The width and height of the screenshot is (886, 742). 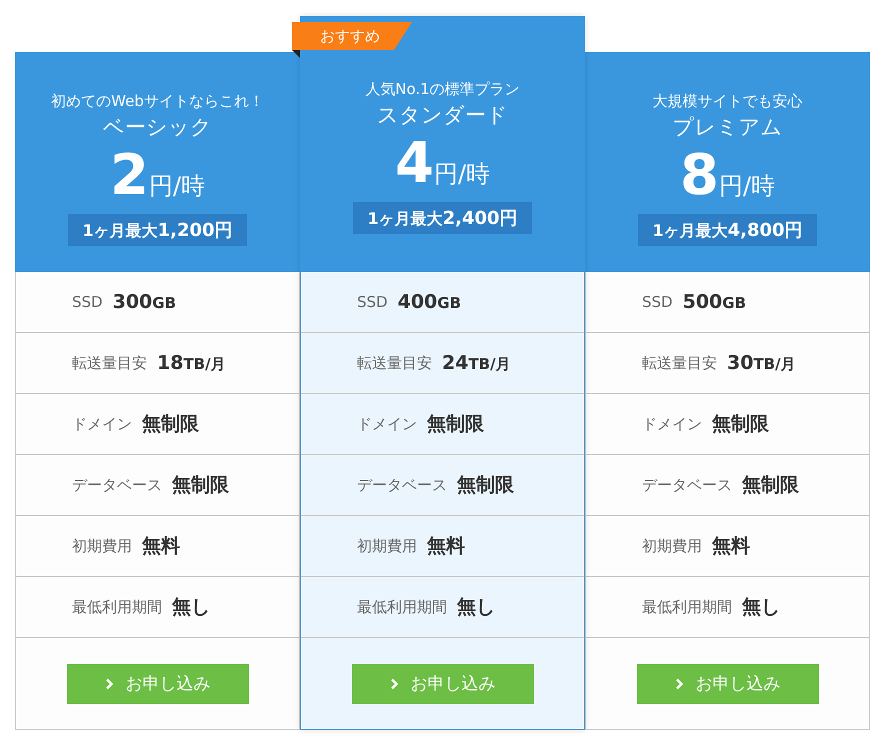 What do you see at coordinates (476, 363) in the screenshot?
I see `feature-value: 24TB/月` at bounding box center [476, 363].